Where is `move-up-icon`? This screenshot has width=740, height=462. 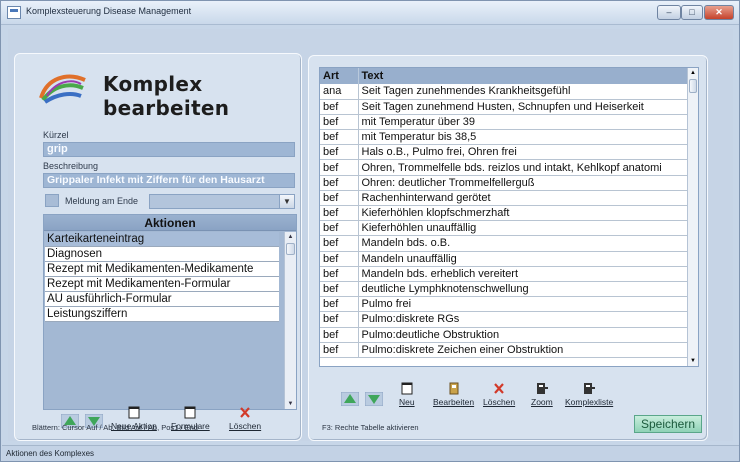
move-up-icon is located at coordinates (350, 399).